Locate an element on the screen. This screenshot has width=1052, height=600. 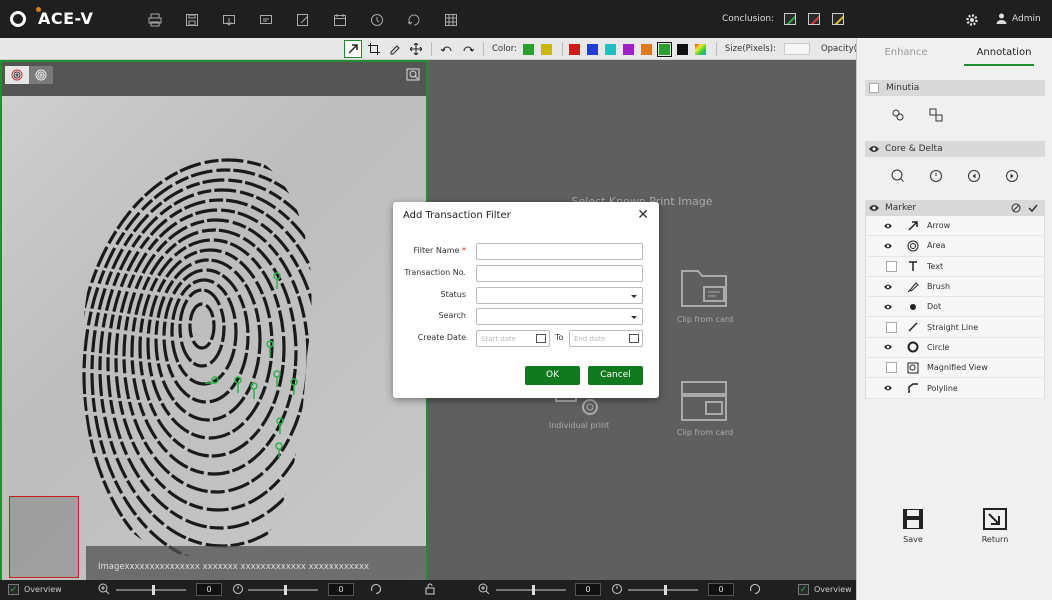
filter-name-input is located at coordinates (559, 251).